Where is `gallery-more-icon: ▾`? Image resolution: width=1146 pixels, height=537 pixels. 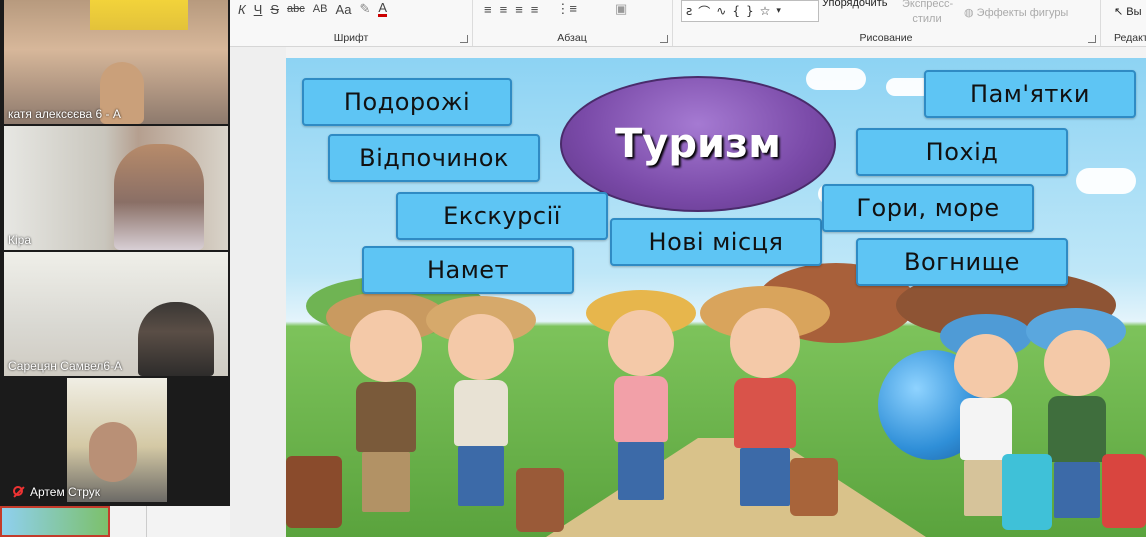
gallery-more-icon: ▾ is located at coordinates (778, 11).